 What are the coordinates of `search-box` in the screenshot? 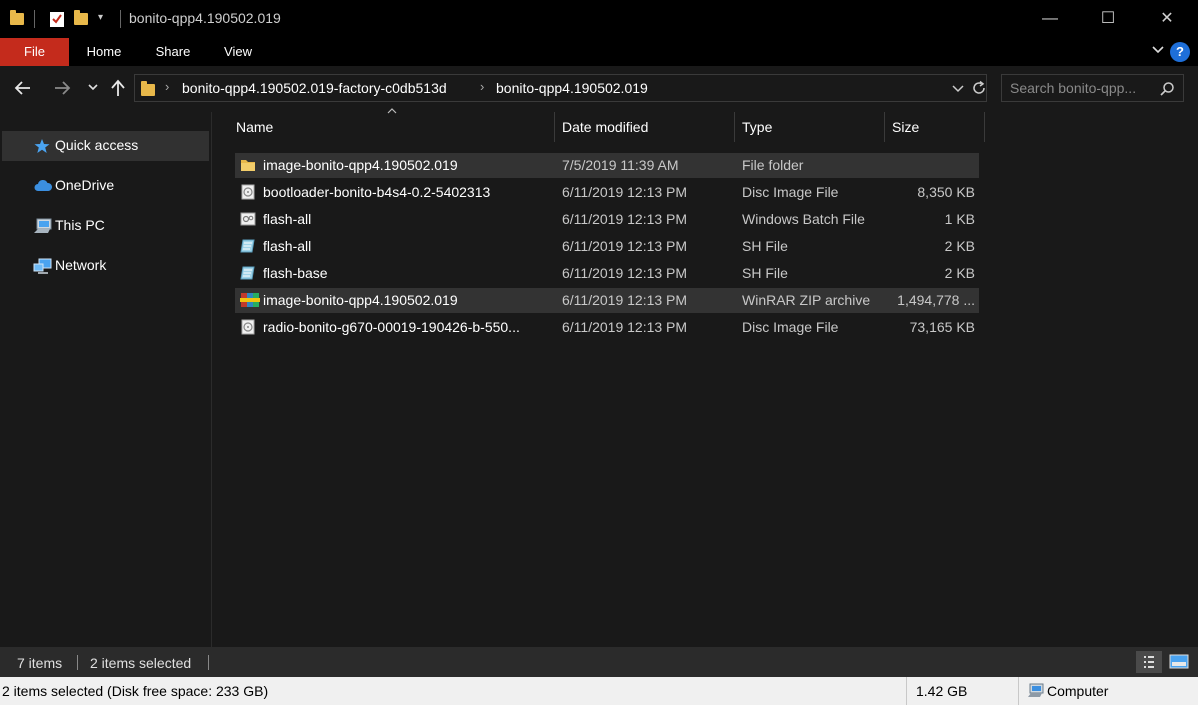 It's located at (1092, 88).